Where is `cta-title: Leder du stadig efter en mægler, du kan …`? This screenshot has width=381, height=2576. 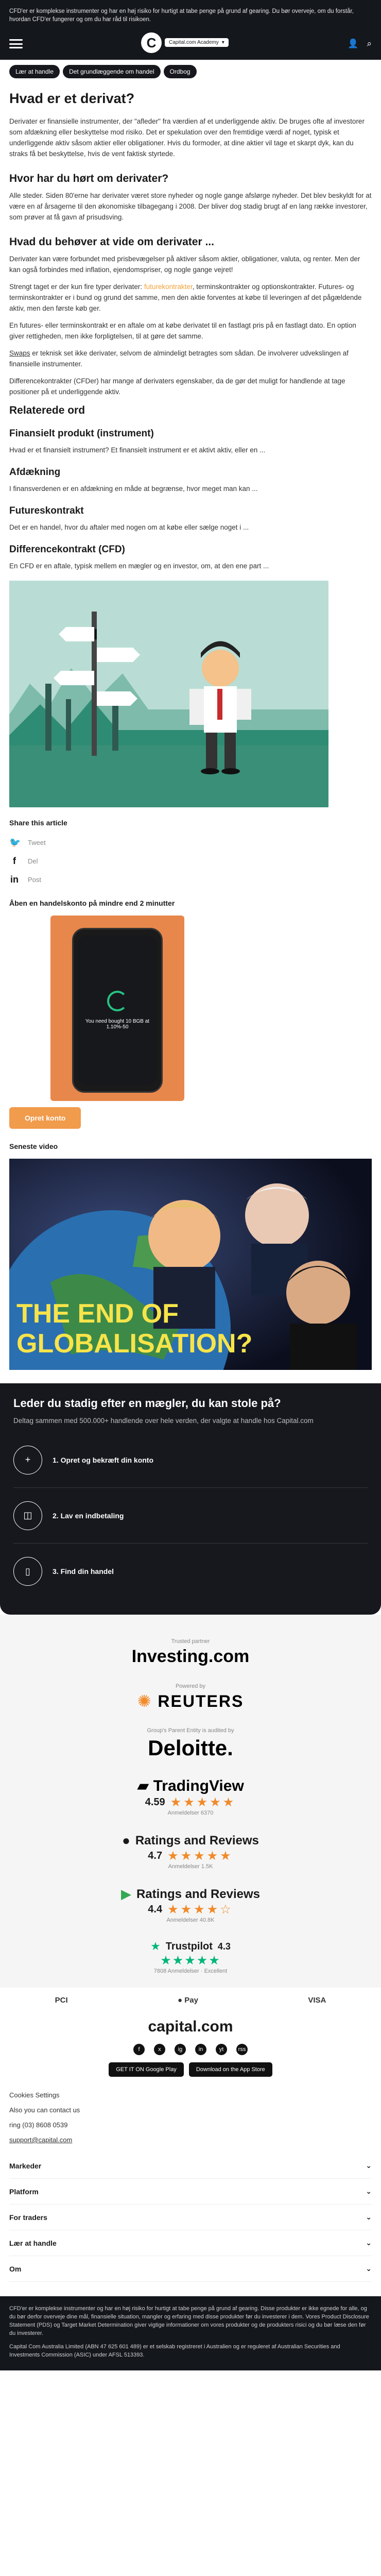
cta-title: Leder du stadig efter en mægler, du kan … is located at coordinates (147, 1403).